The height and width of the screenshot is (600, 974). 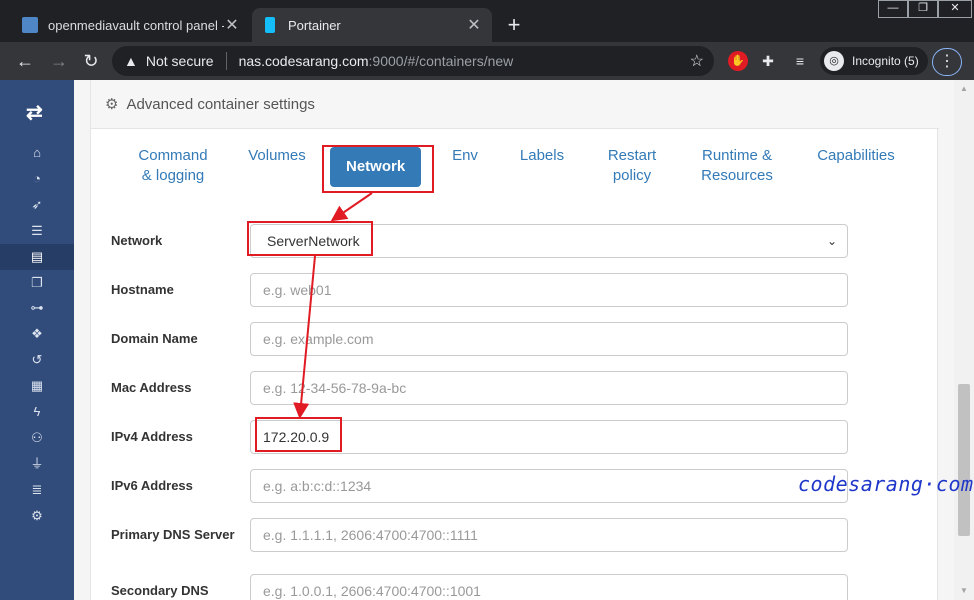 What do you see at coordinates (768, 61) in the screenshot?
I see `extensions-puzzle-icon: ✚` at bounding box center [768, 61].